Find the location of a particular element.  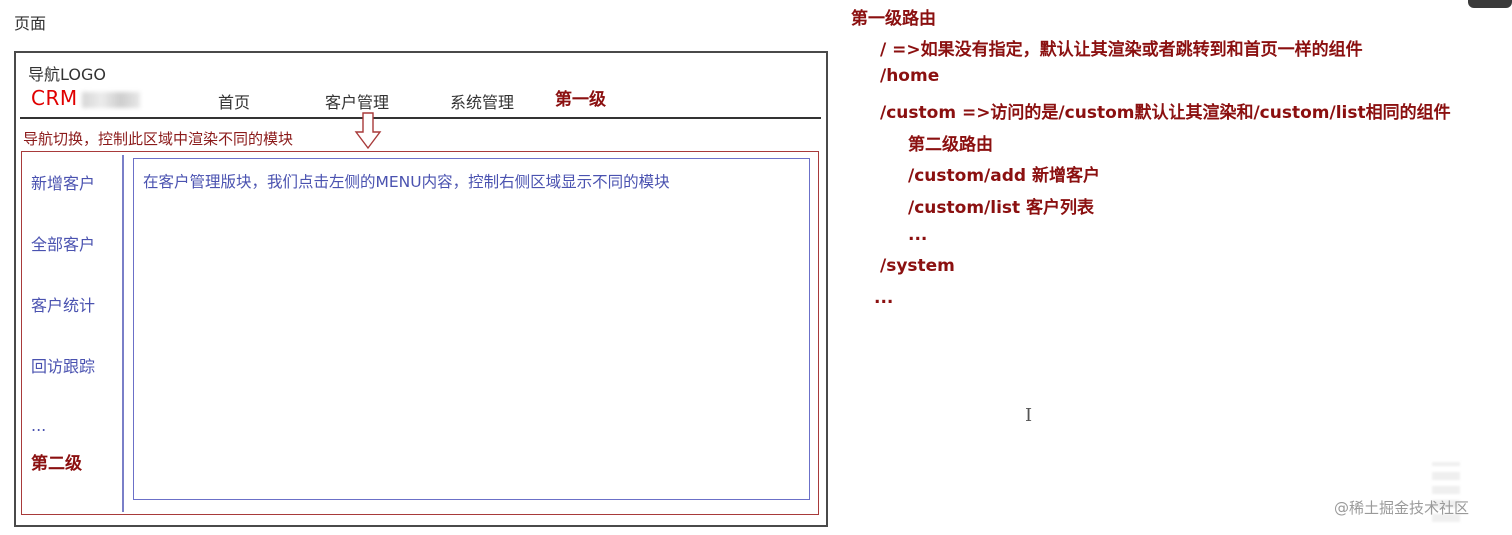

nav-divider is located at coordinates (420, 118).